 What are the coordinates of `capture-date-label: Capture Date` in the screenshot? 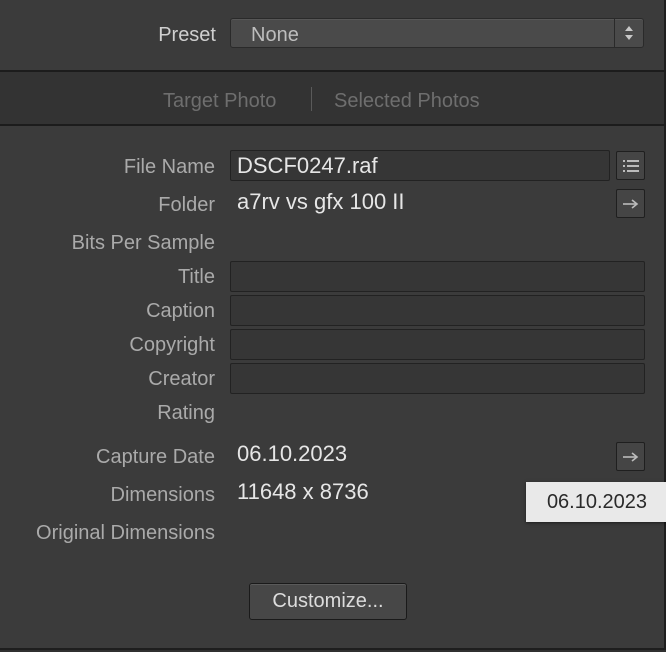 It's located at (155, 457).